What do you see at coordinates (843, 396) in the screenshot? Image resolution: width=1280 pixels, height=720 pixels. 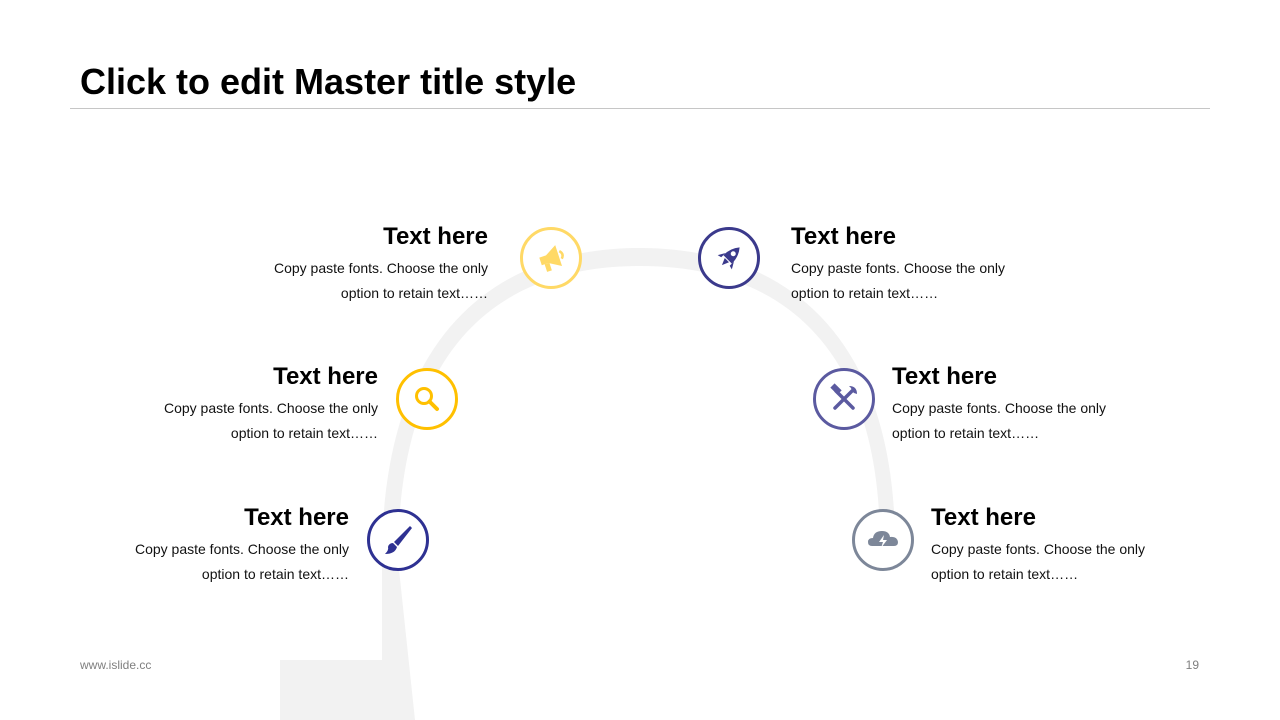 I see `tools-icon` at bounding box center [843, 396].